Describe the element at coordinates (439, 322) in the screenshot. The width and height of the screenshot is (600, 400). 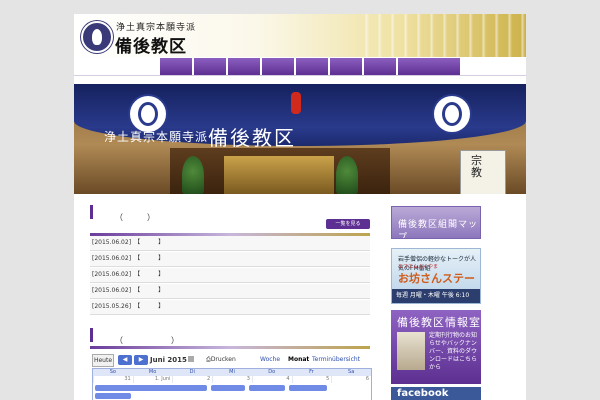
I see `info-room-title: 備後教区情報室` at that location.